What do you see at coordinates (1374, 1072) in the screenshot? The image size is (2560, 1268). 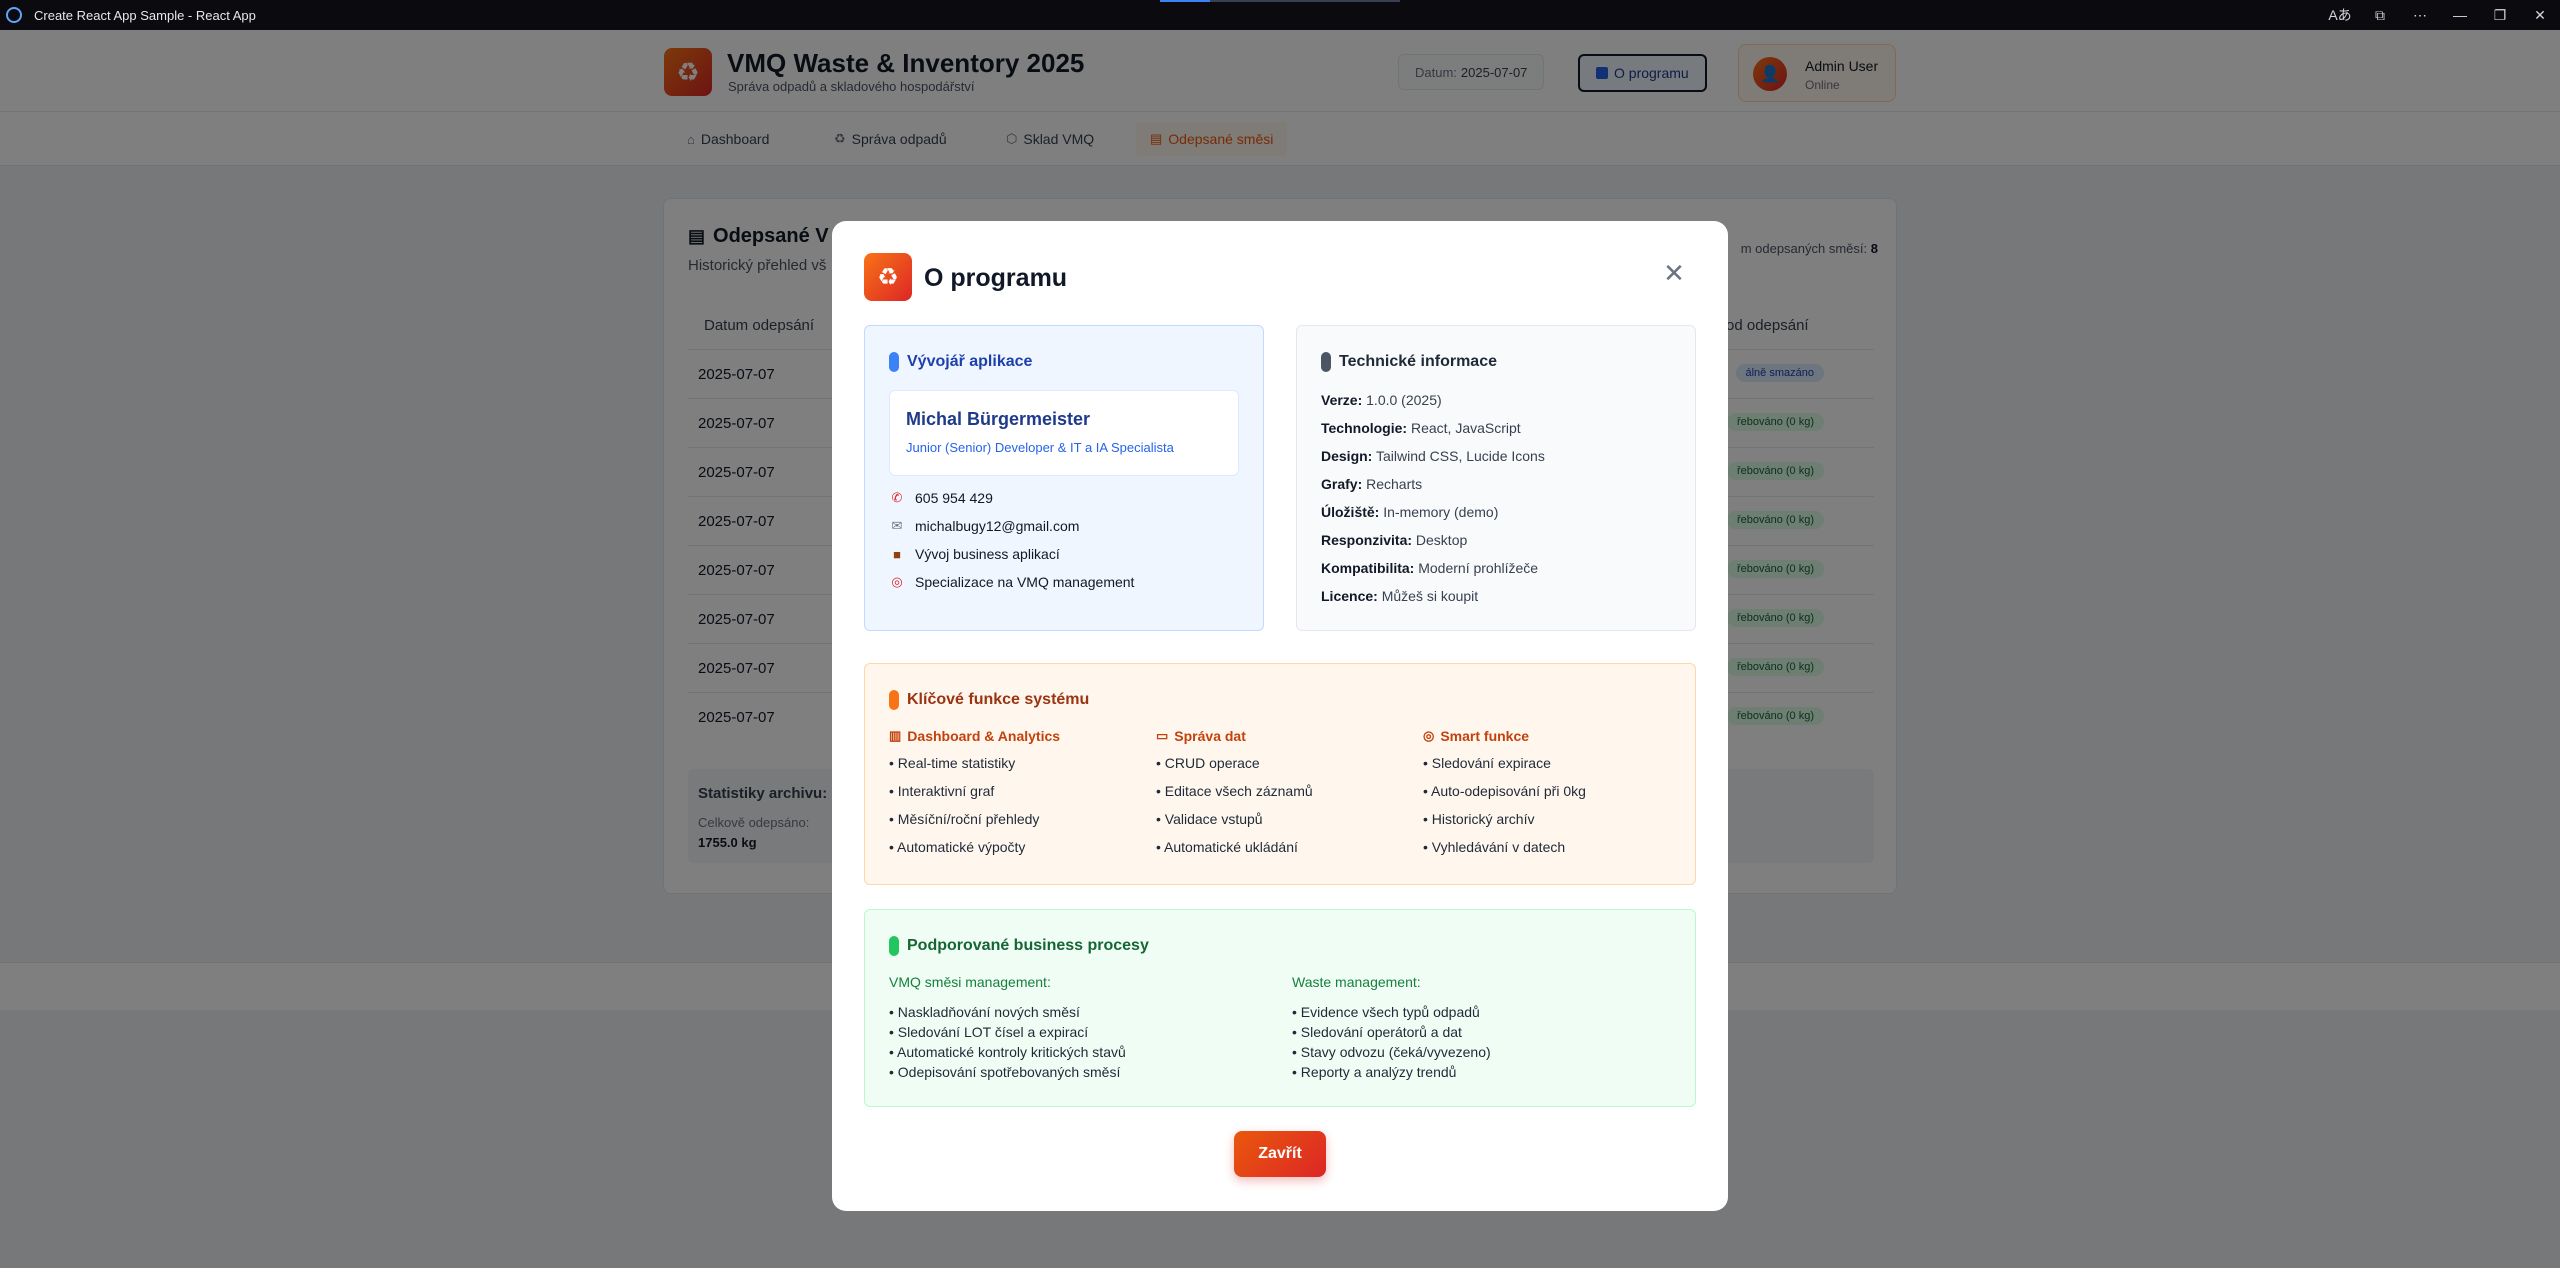 I see `process-item: • Reporty a analýzy trendů` at bounding box center [1374, 1072].